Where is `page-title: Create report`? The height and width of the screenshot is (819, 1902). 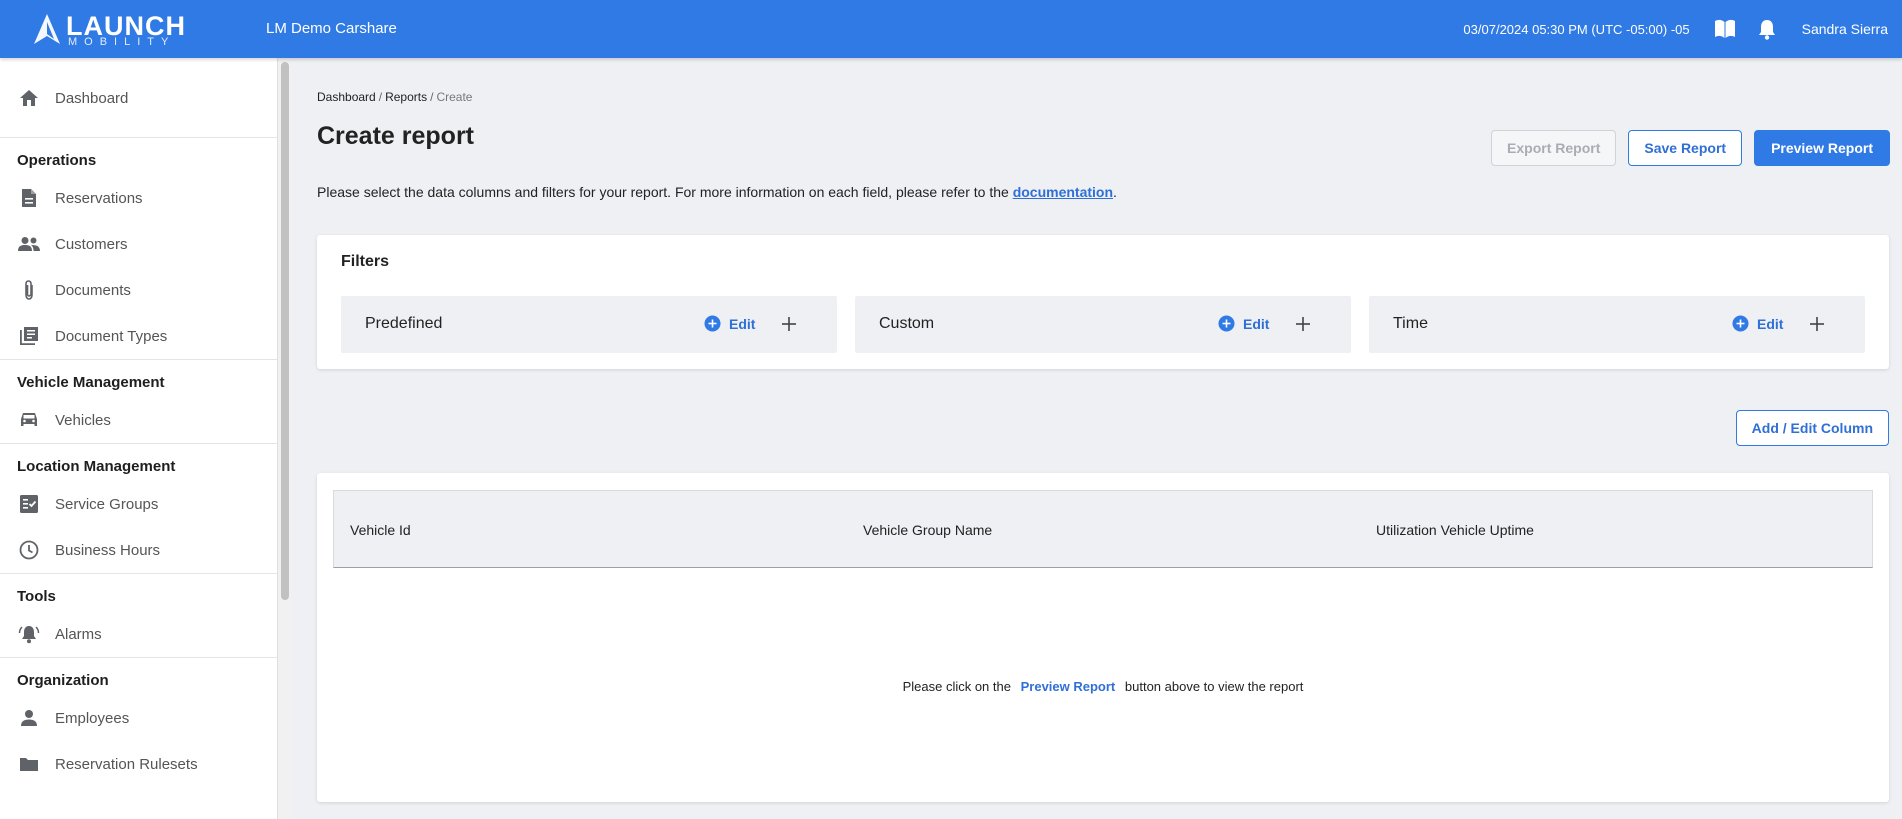
page-title: Create report is located at coordinates (395, 136).